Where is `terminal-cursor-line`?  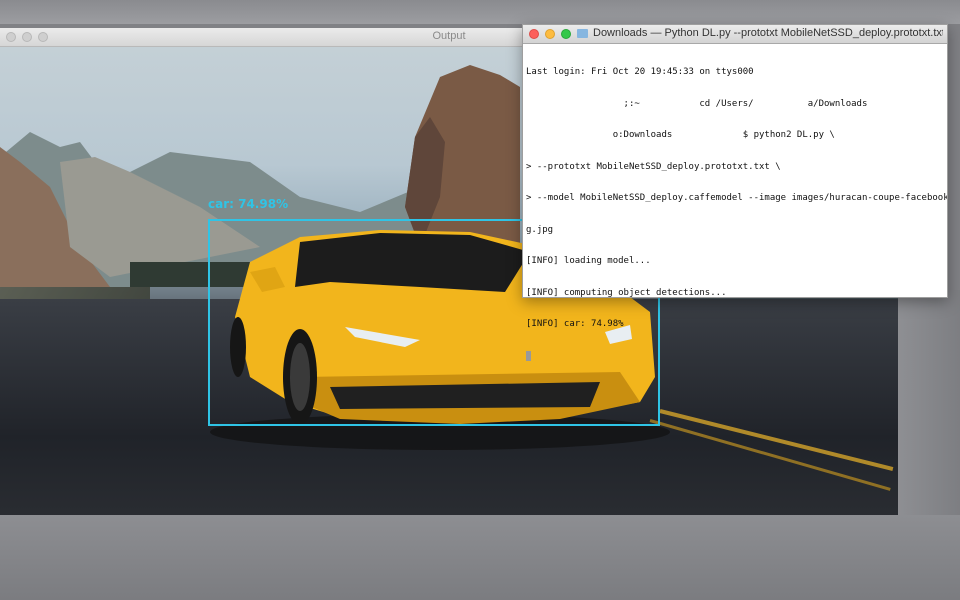 terminal-cursor-line is located at coordinates (735, 356).